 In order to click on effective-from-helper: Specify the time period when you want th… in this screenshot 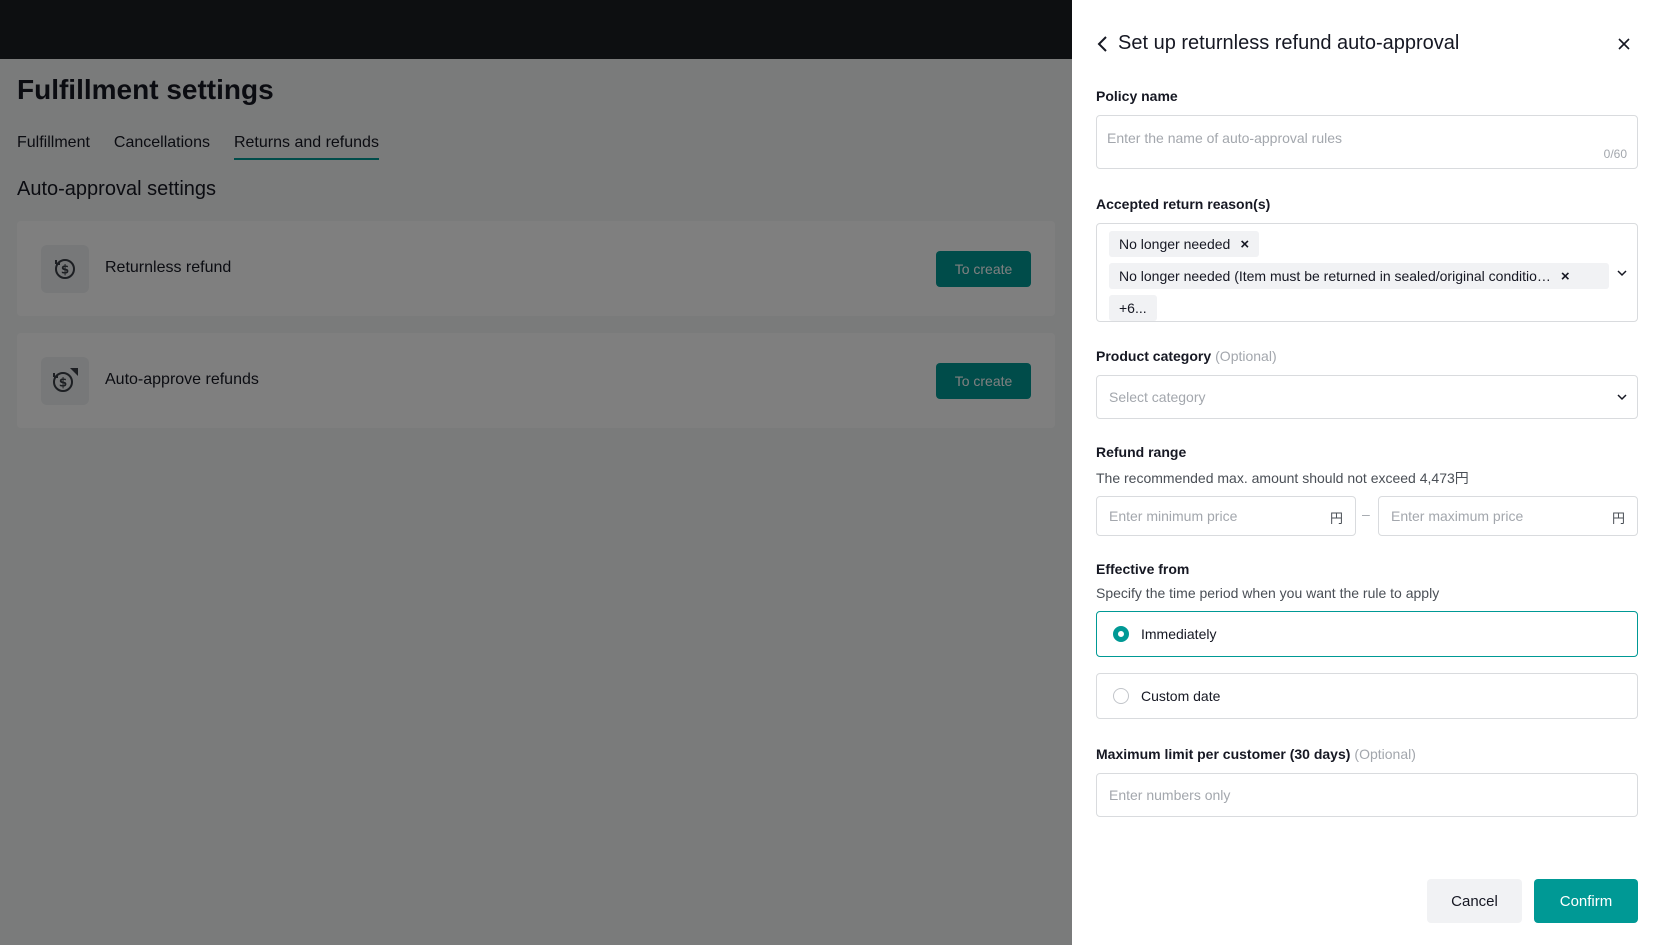, I will do `click(1268, 593)`.